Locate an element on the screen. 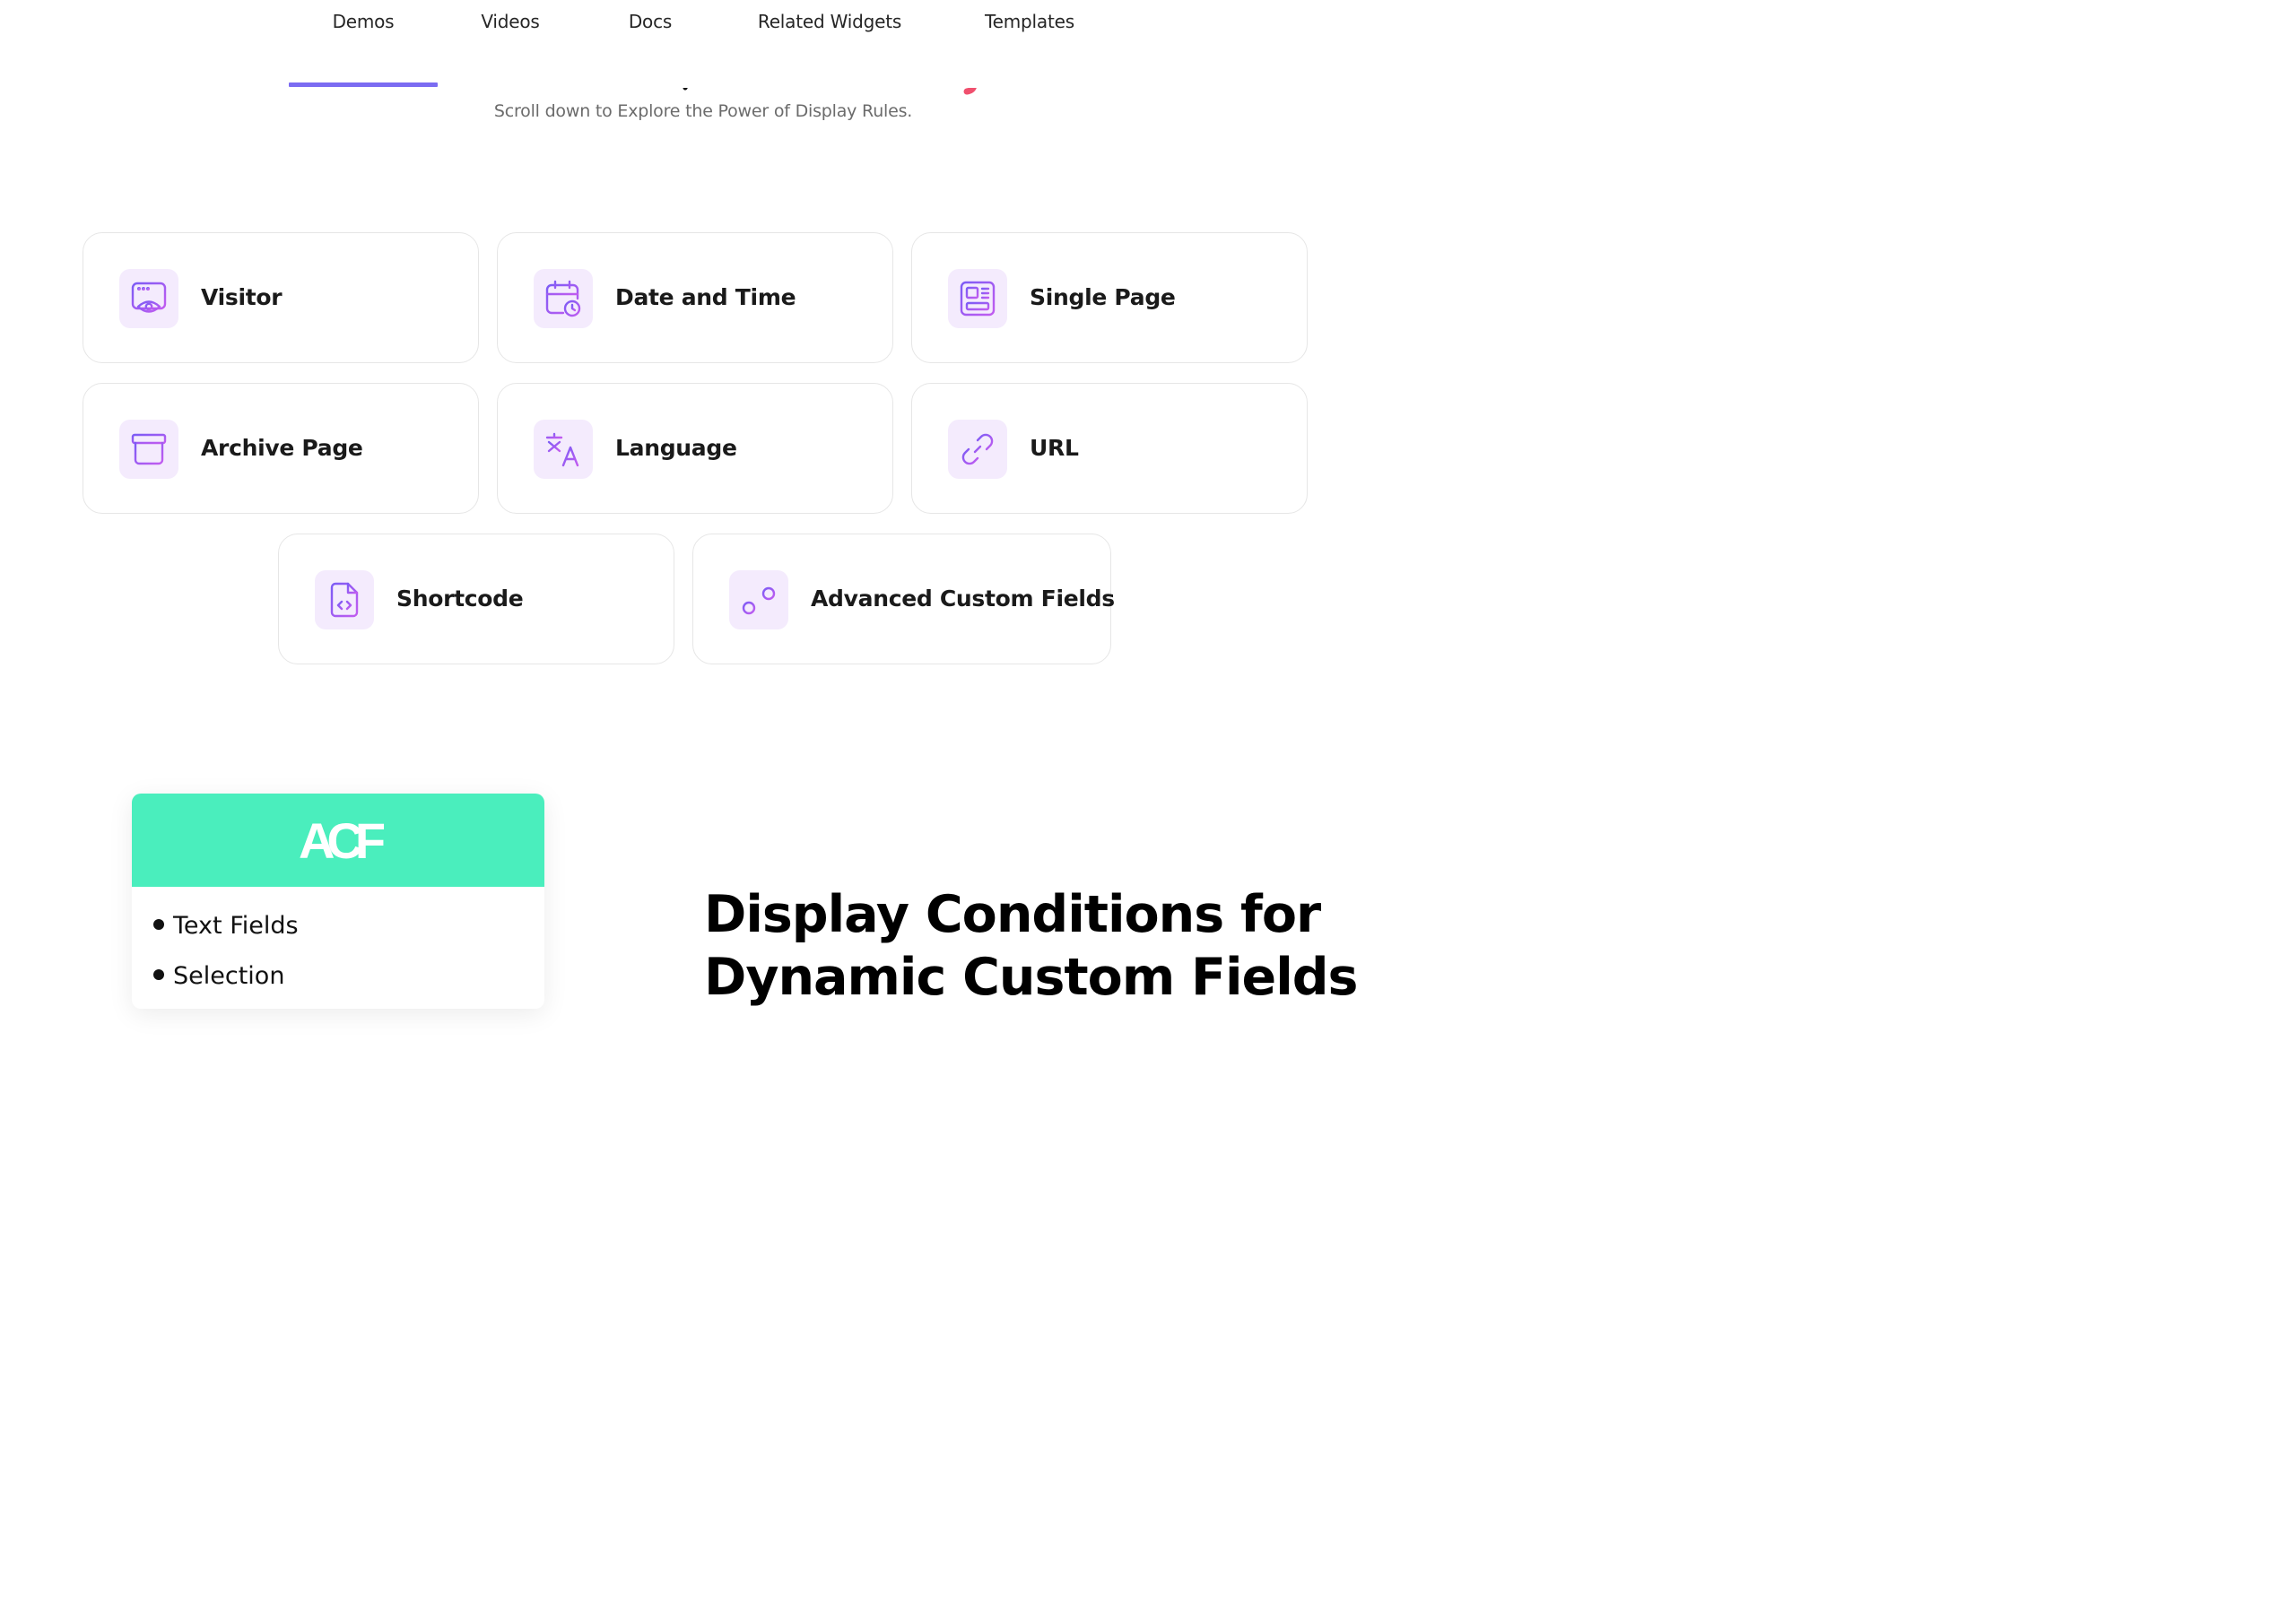 This screenshot has height=1614, width=2296. document-layout-icon is located at coordinates (977, 298).